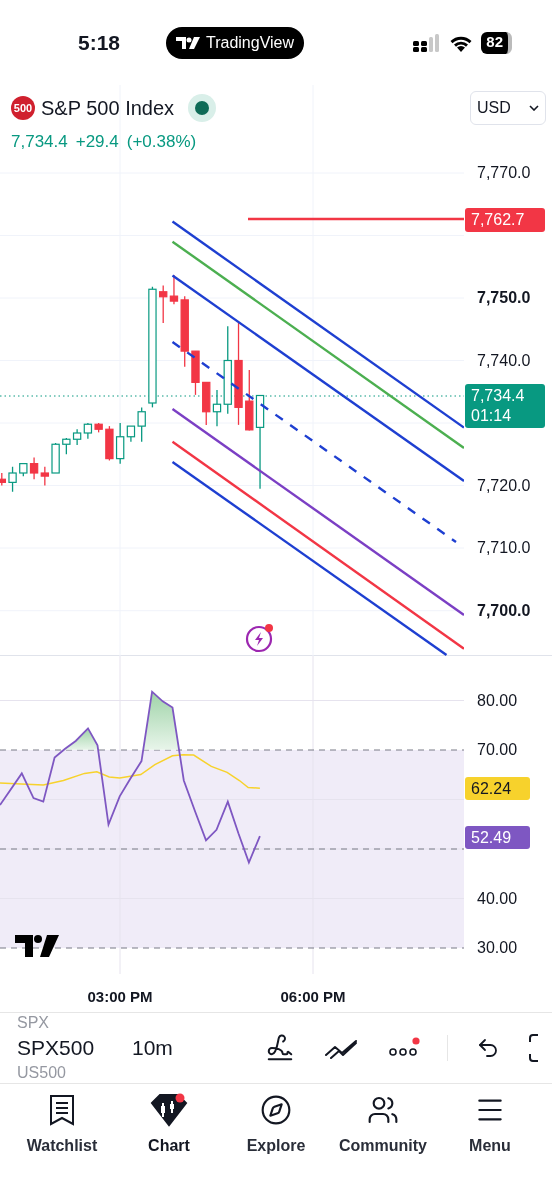 The height and width of the screenshot is (1200, 552). What do you see at coordinates (39, 142) in the screenshot?
I see `last-price: 7,734.4` at bounding box center [39, 142].